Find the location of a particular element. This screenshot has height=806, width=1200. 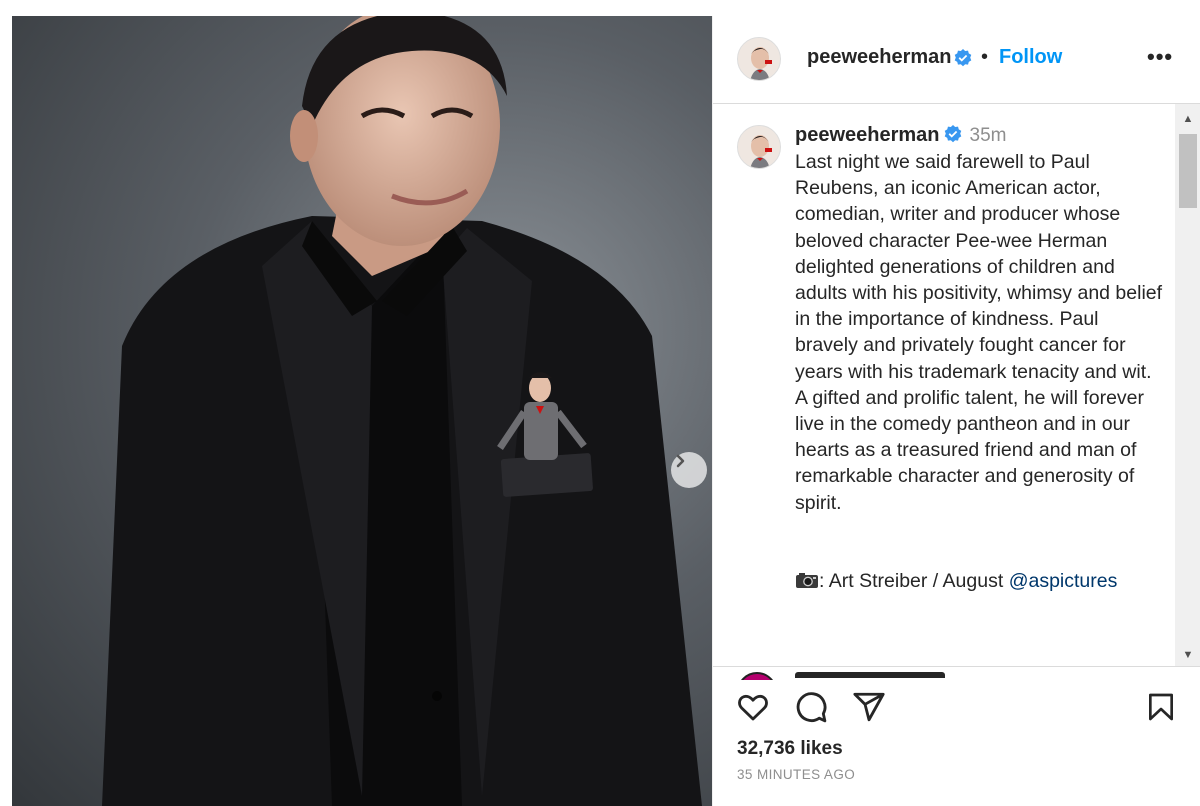

bookmark-icon is located at coordinates (1161, 707).